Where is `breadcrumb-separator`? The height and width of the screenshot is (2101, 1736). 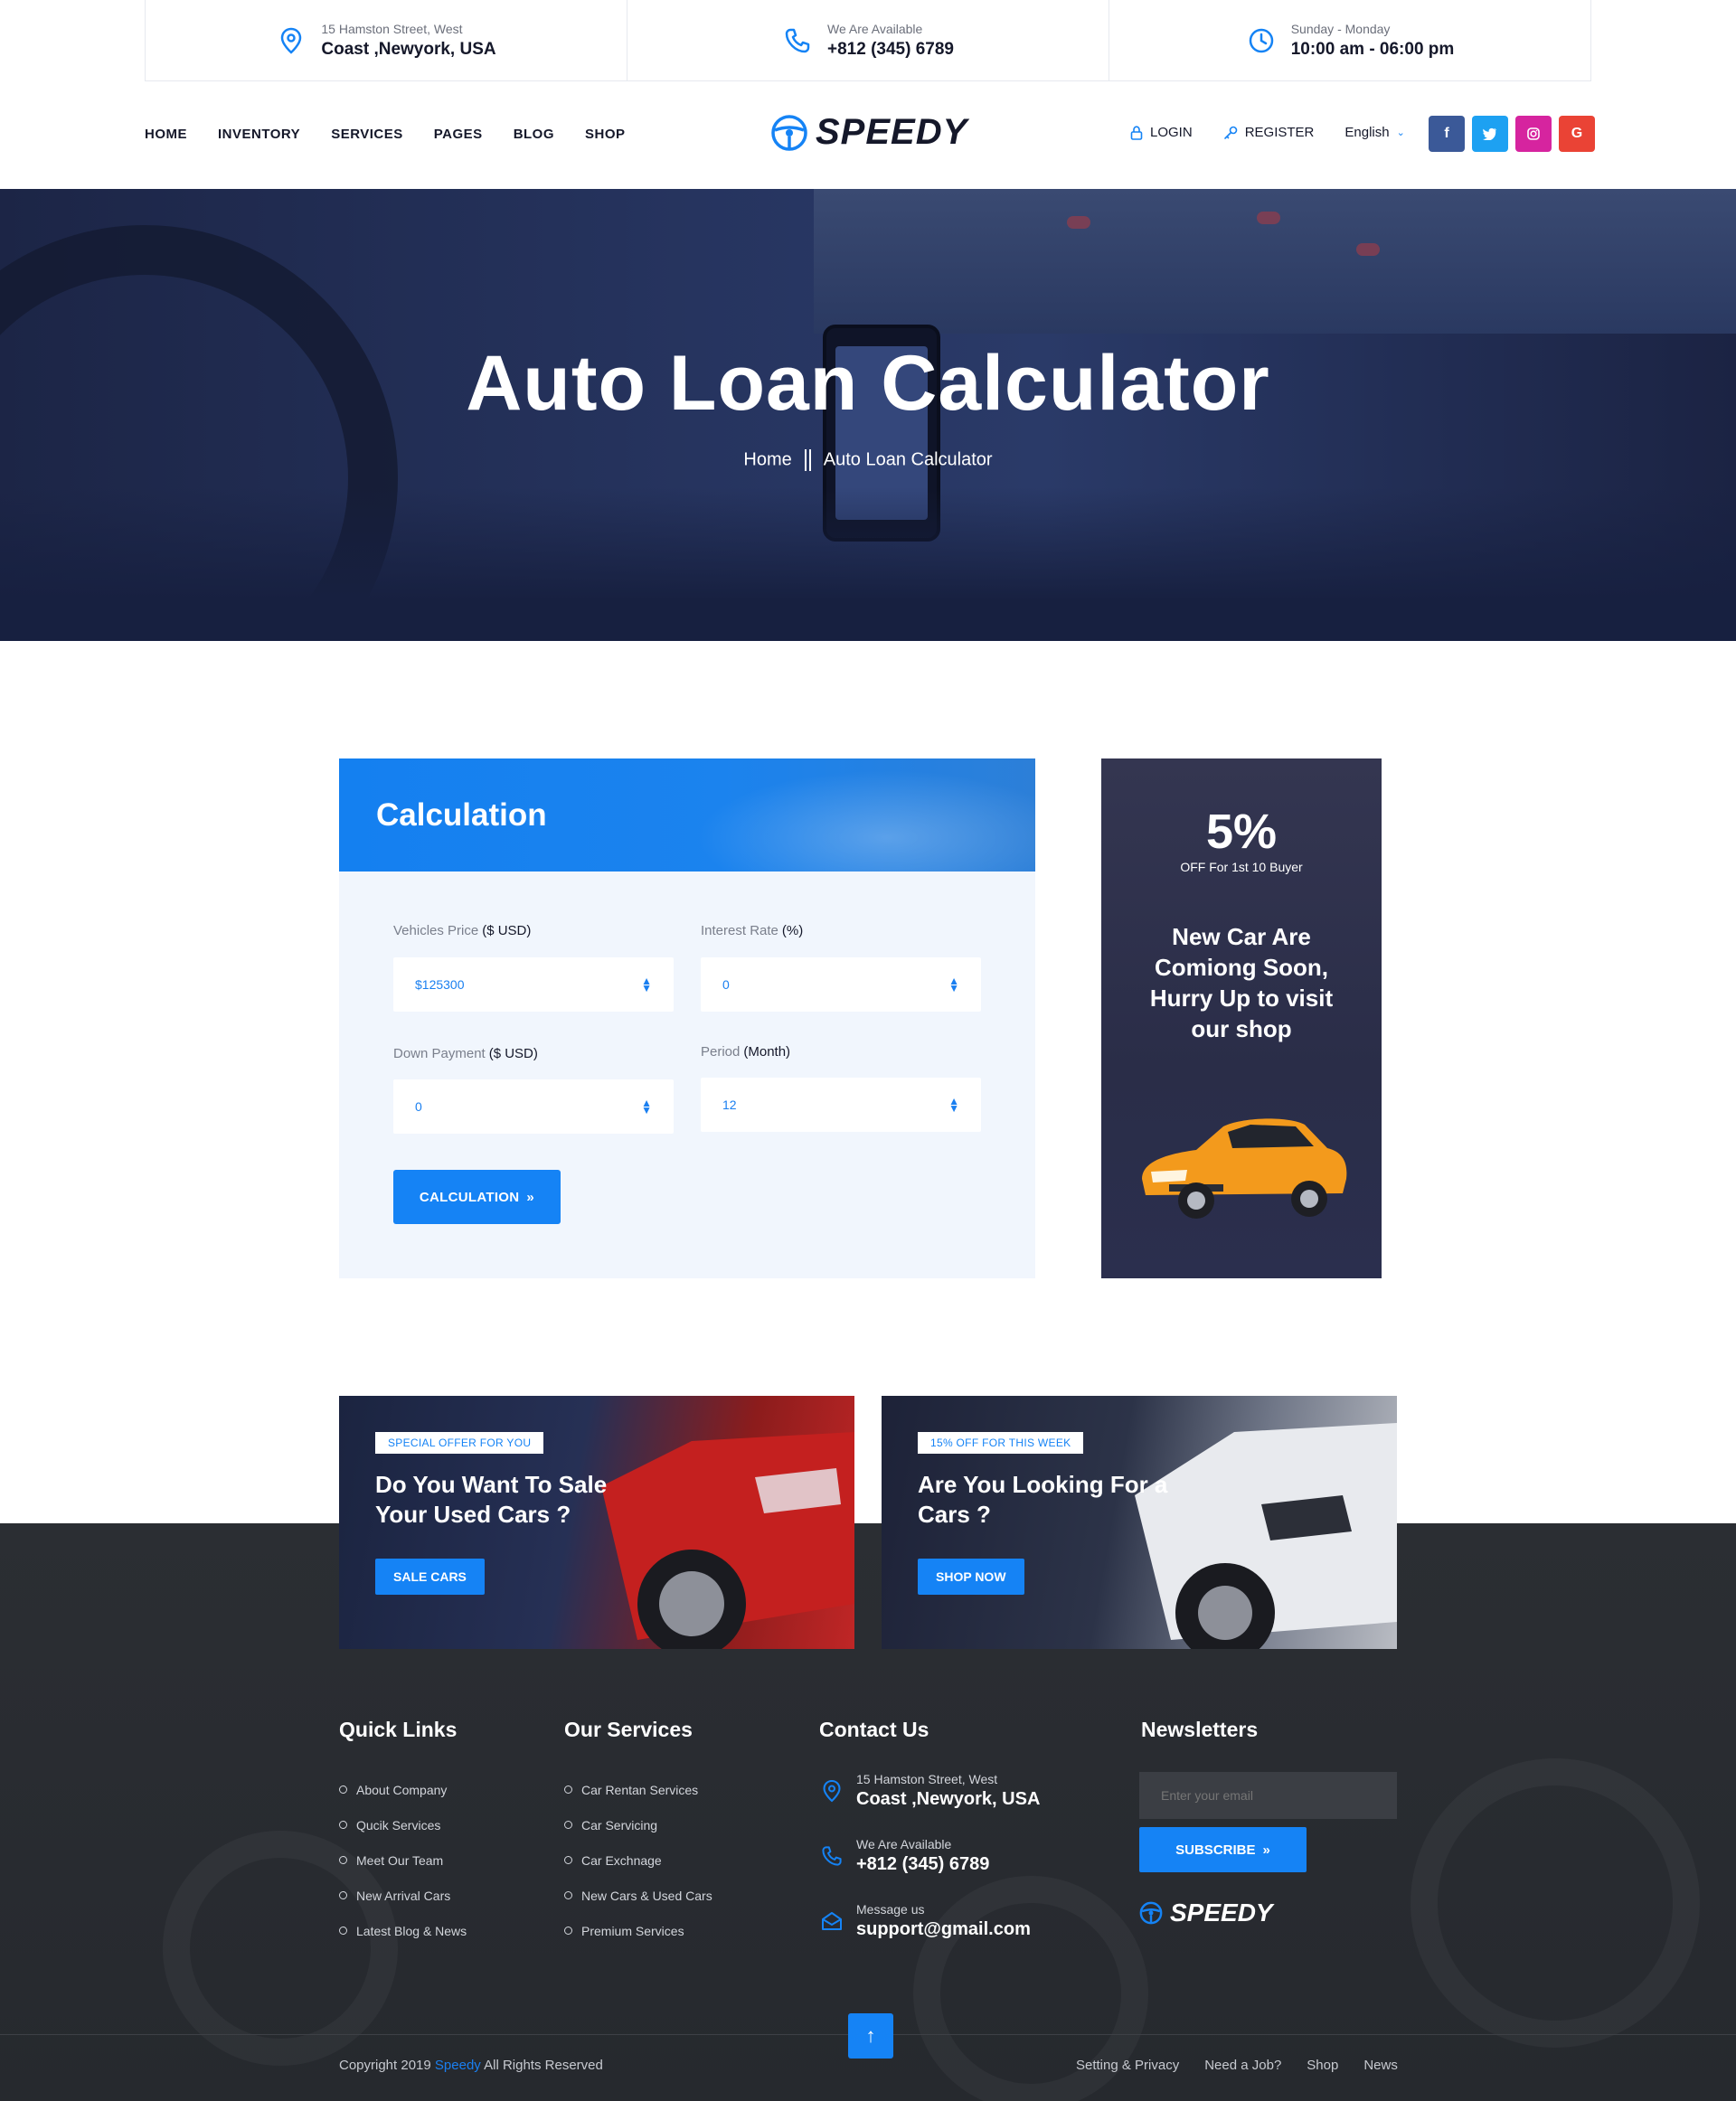
breadcrumb-separator is located at coordinates (808, 460).